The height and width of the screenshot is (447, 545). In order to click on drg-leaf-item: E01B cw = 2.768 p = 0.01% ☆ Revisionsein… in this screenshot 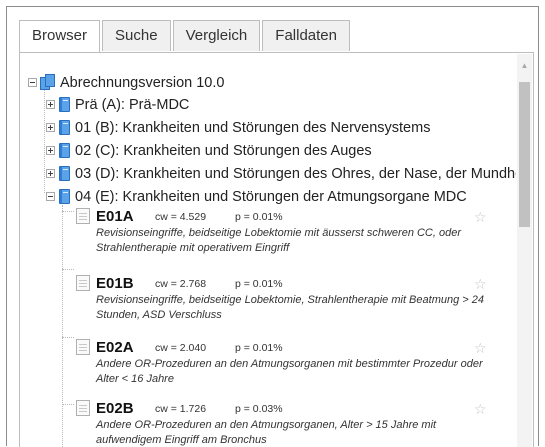, I will do `click(260, 304)`.